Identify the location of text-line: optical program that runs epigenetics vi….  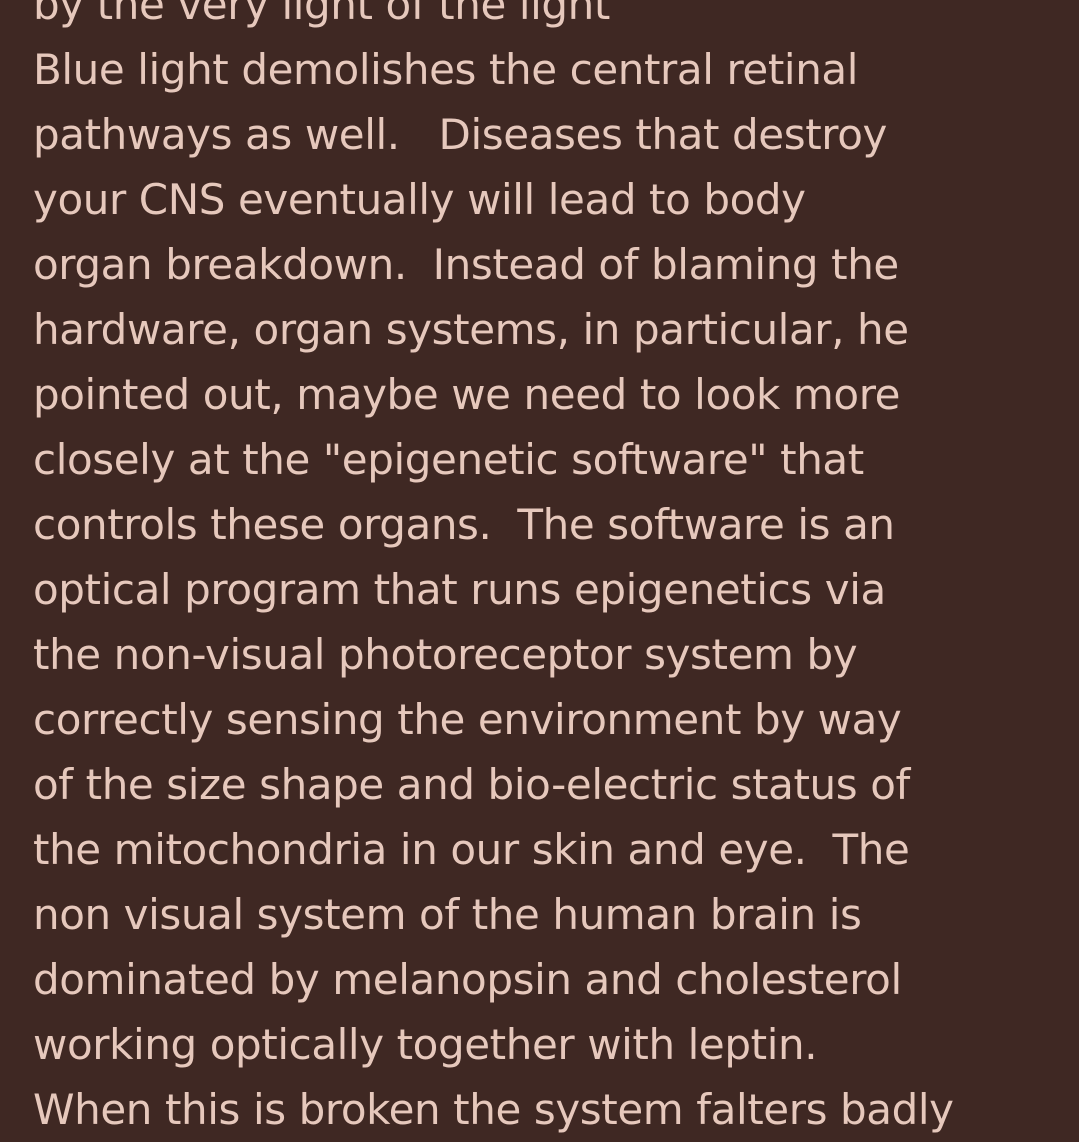
(459, 589).